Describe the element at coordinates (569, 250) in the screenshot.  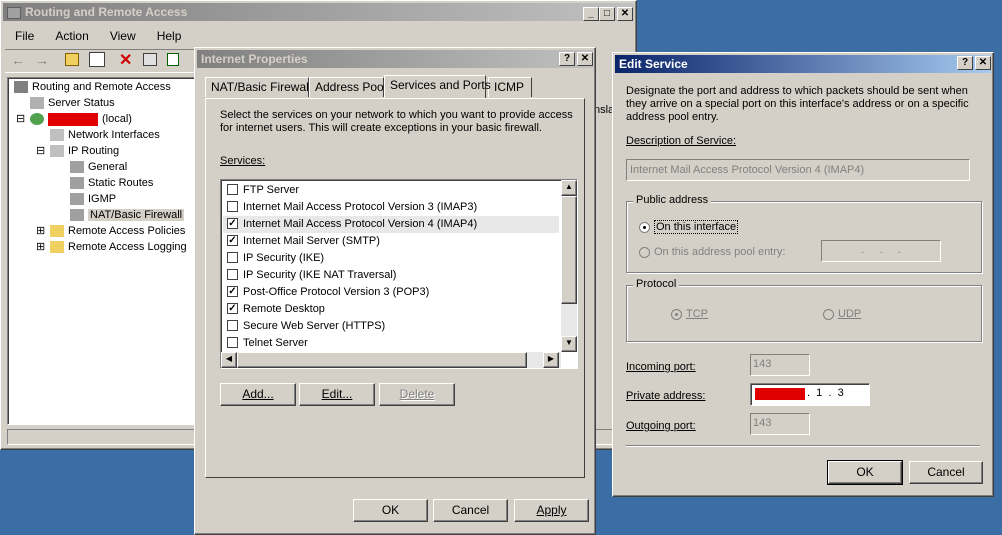
I see `scroll-thumb` at that location.